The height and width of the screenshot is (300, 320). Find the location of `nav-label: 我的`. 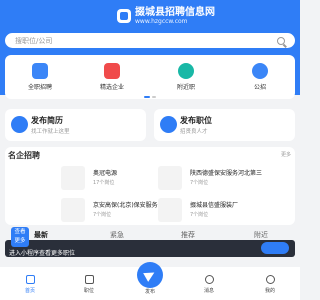

nav-label: 我的 is located at coordinates (269, 291).